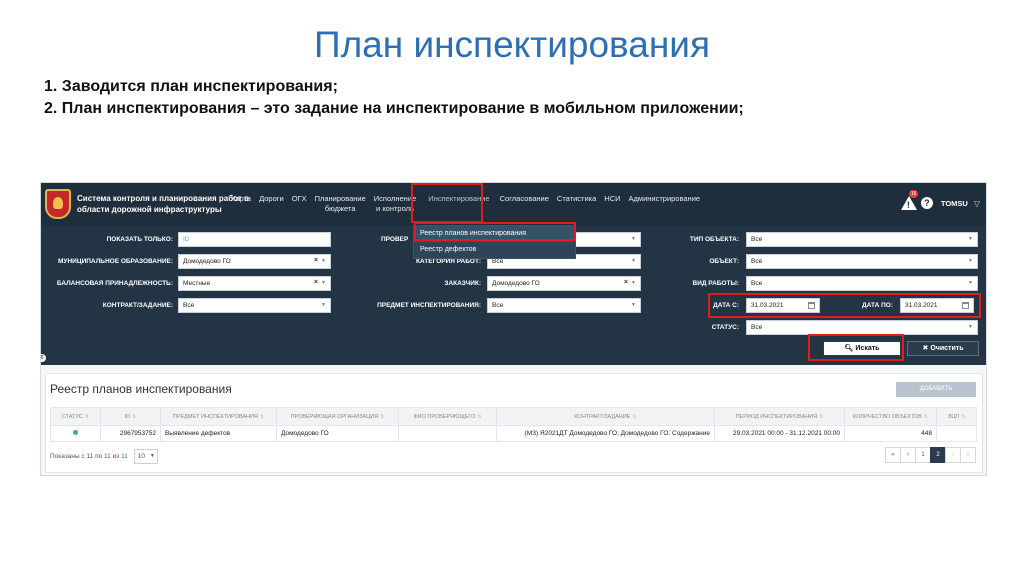 The image size is (1024, 574). I want to click on date-from-value: 31.03.2021, so click(767, 305).